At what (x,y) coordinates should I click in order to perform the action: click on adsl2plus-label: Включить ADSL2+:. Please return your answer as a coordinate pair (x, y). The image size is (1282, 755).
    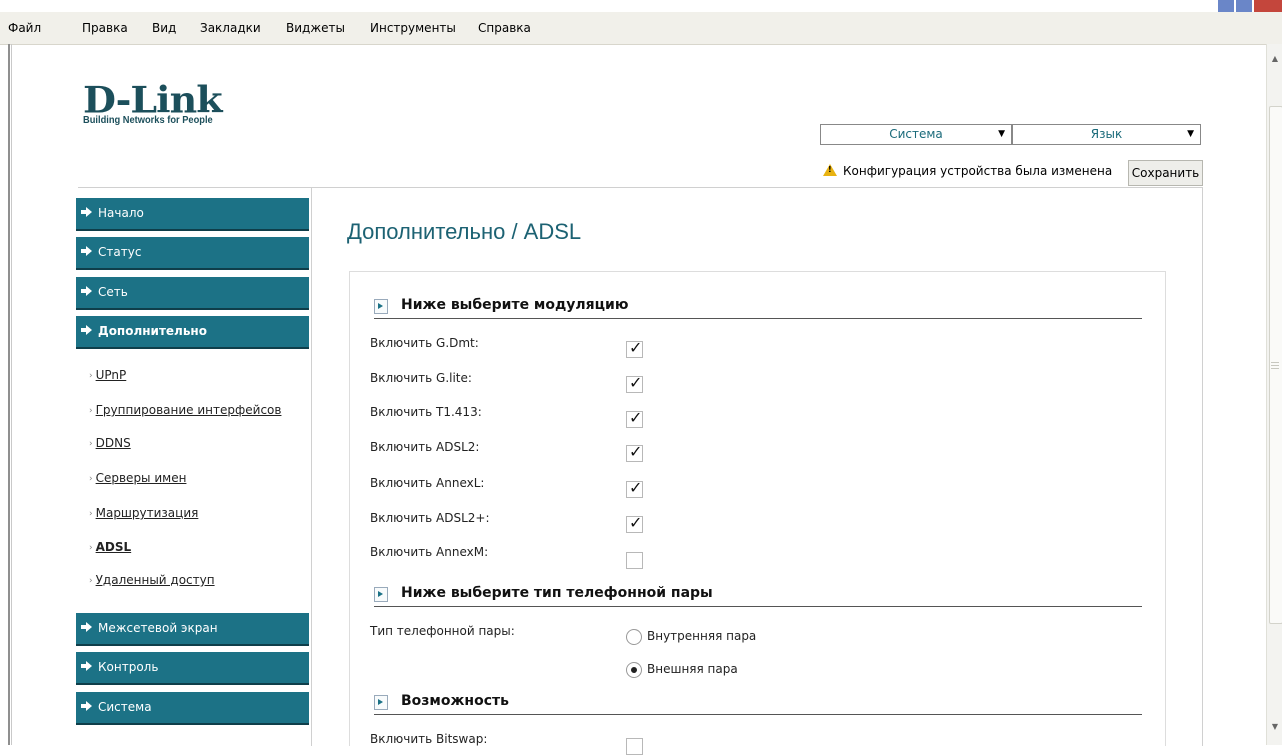
    Looking at the image, I should click on (430, 518).